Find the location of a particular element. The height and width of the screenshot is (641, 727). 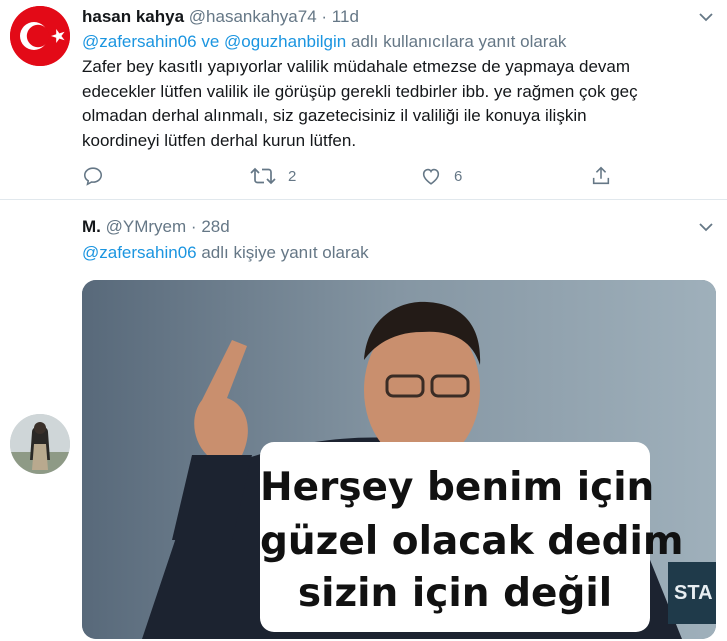

retweet-button: 2 is located at coordinates (273, 176).